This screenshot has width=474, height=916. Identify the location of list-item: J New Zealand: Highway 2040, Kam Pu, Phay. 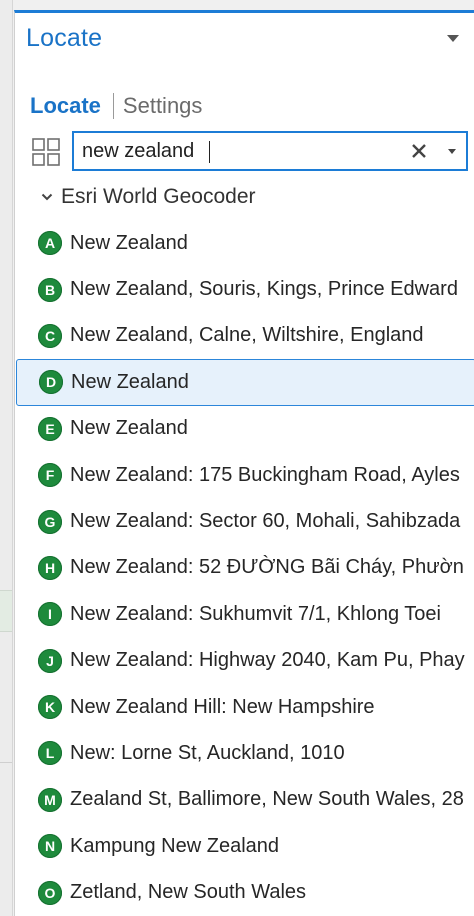
(244, 661).